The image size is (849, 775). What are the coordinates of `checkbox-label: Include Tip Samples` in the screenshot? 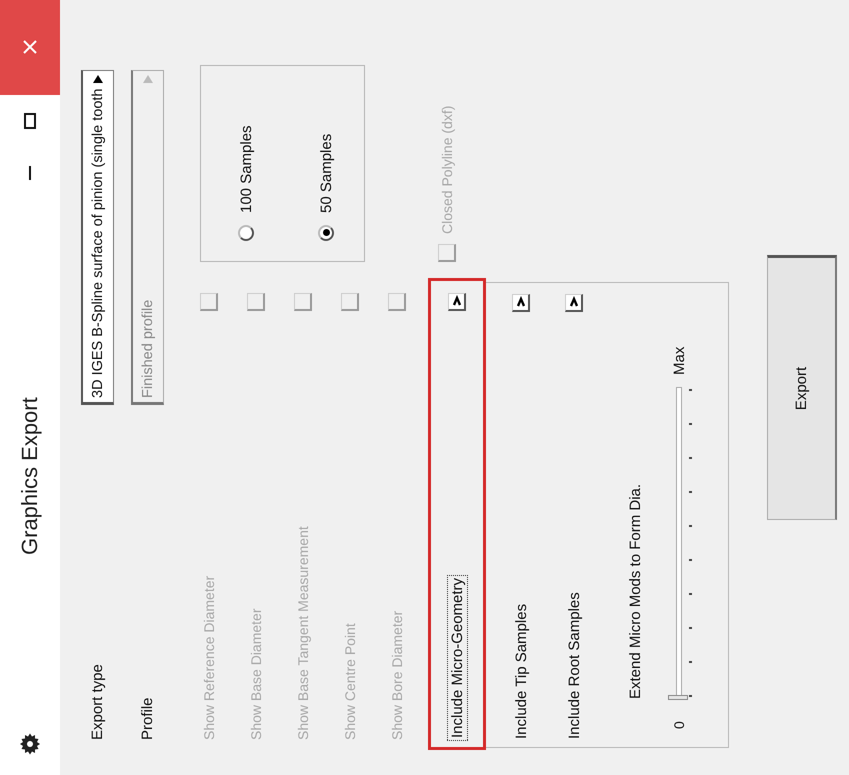 It's located at (521, 671).